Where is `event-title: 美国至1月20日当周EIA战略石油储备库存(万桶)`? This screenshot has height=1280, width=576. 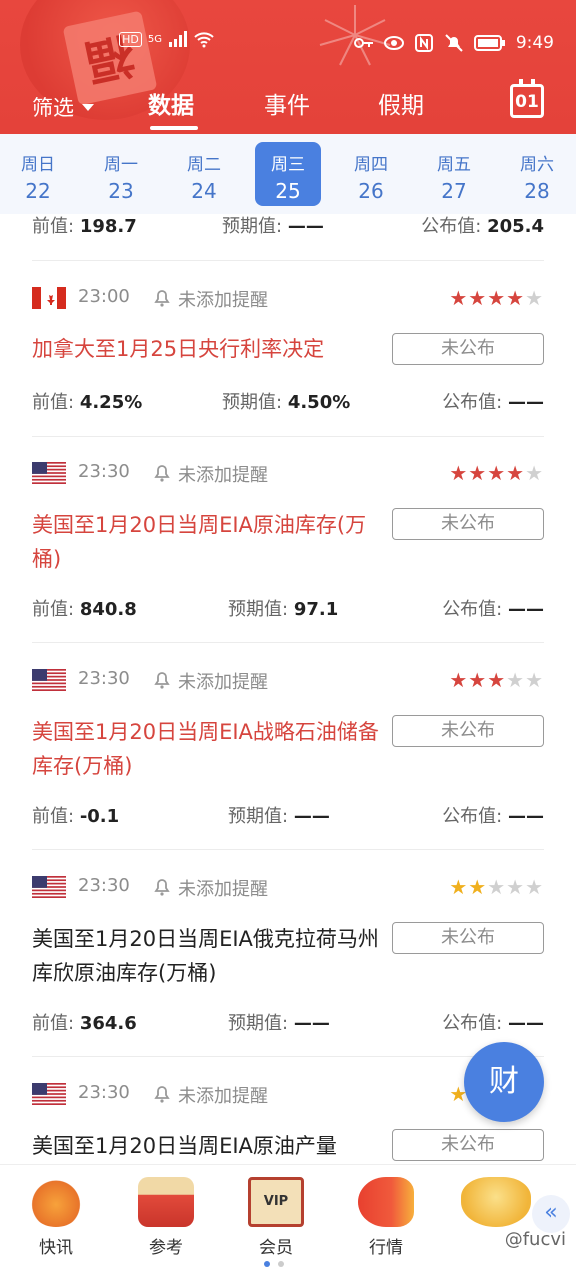
event-title: 美国至1月20日当周EIA战略石油储备库存(万桶) is located at coordinates (207, 749).